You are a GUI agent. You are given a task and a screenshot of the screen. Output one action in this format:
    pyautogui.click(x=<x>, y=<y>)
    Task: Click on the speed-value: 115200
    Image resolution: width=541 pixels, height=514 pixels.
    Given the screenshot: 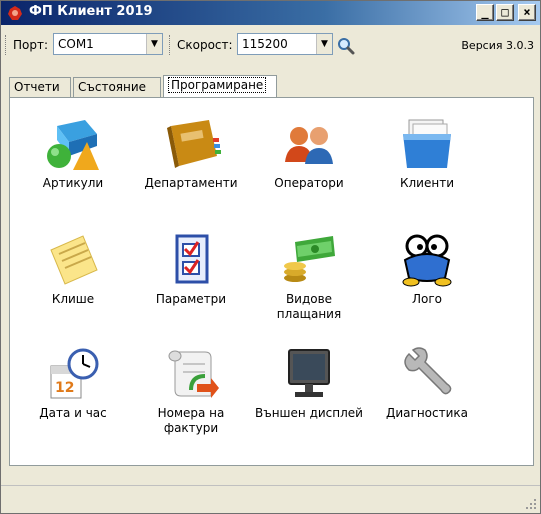 What is the action you would take?
    pyautogui.click(x=265, y=44)
    